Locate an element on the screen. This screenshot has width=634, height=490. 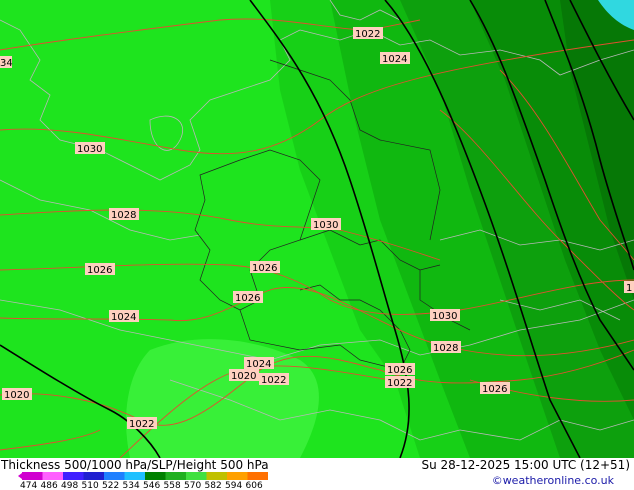
legend-value: 558 is located at coordinates (172, 484).